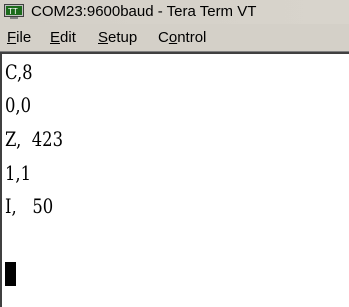  What do you see at coordinates (29, 206) in the screenshot?
I see `terminal-line: I, 50` at bounding box center [29, 206].